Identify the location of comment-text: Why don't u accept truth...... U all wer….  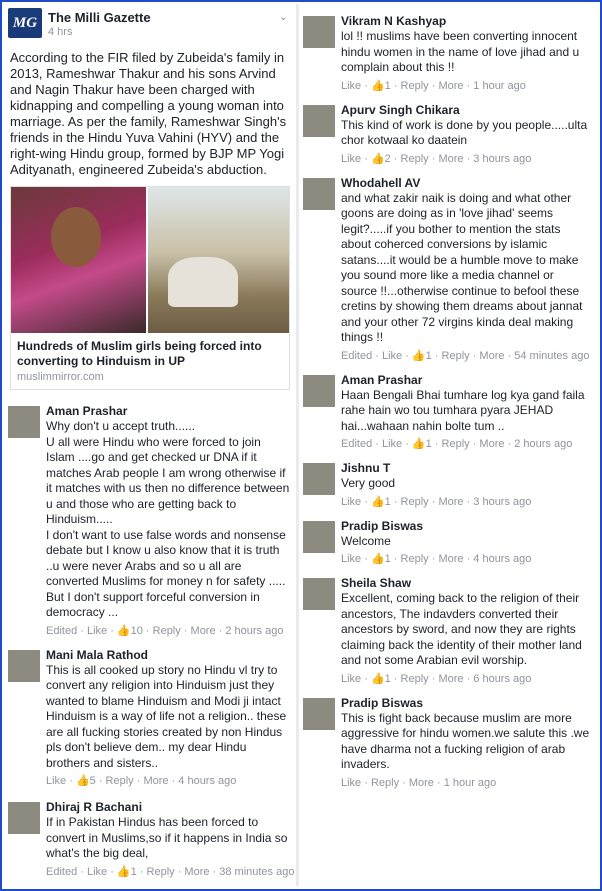
(168, 519).